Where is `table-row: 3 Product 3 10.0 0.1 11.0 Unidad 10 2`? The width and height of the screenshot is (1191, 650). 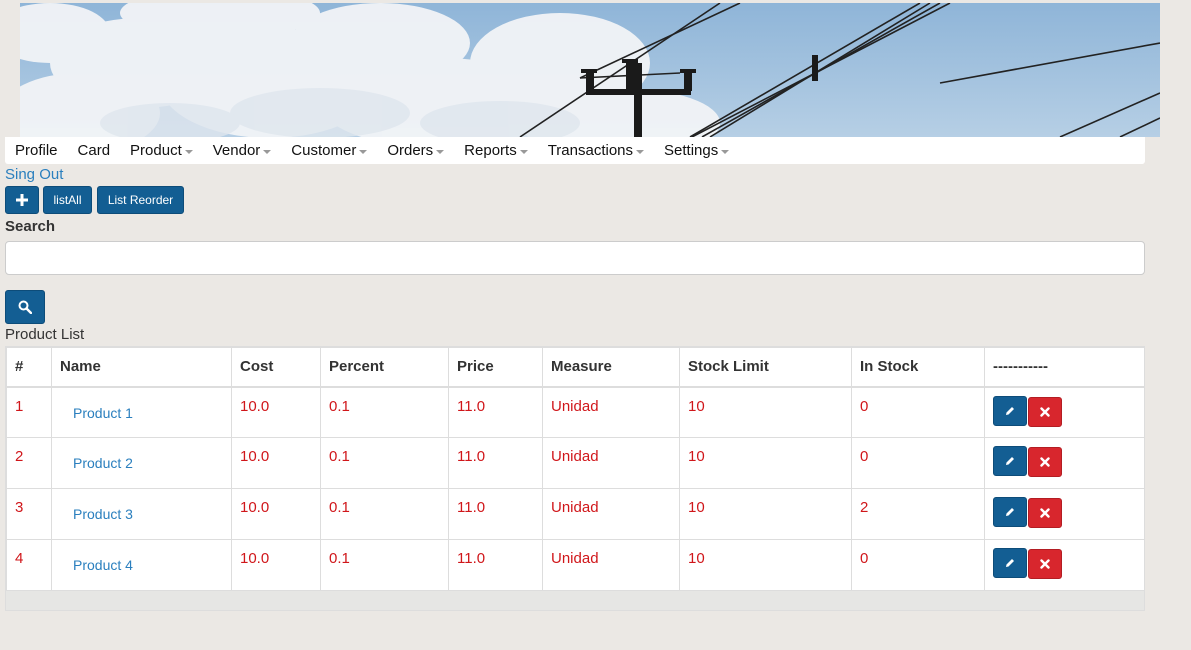 table-row: 3 Product 3 10.0 0.1 11.0 Unidad 10 2 is located at coordinates (575, 514).